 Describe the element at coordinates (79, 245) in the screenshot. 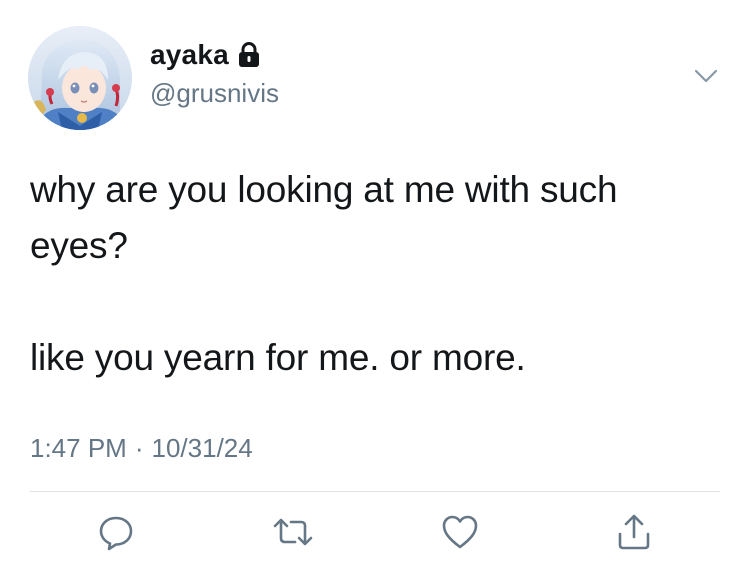

I see `tweet-text-line: eyes?` at that location.